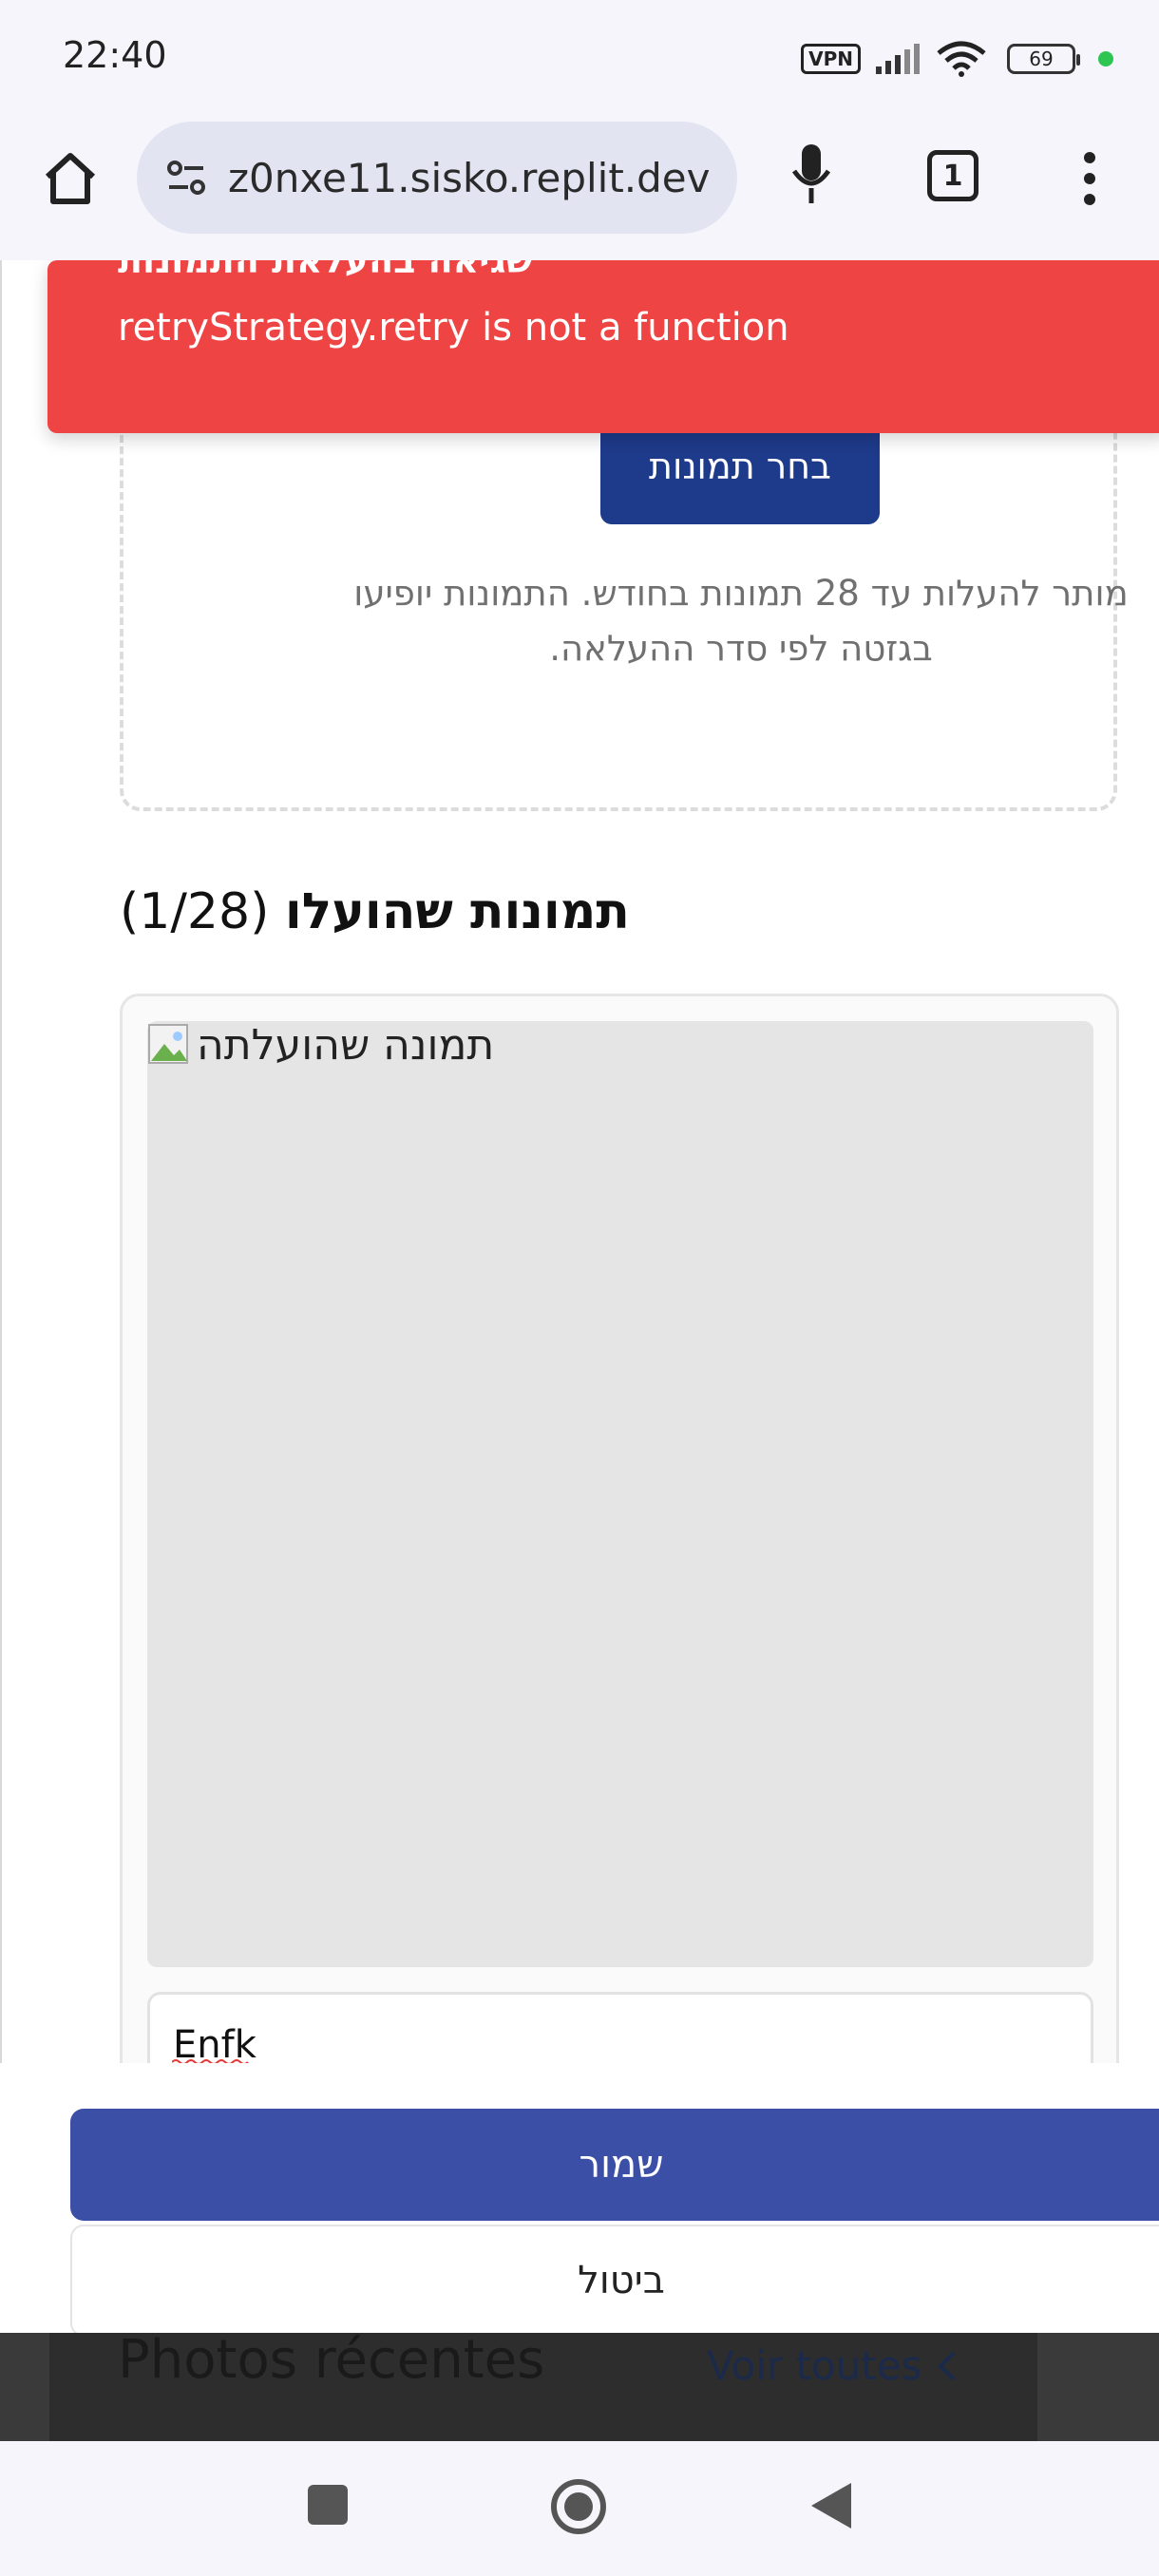  What do you see at coordinates (168, 1043) in the screenshot?
I see `broken-image-icon` at bounding box center [168, 1043].